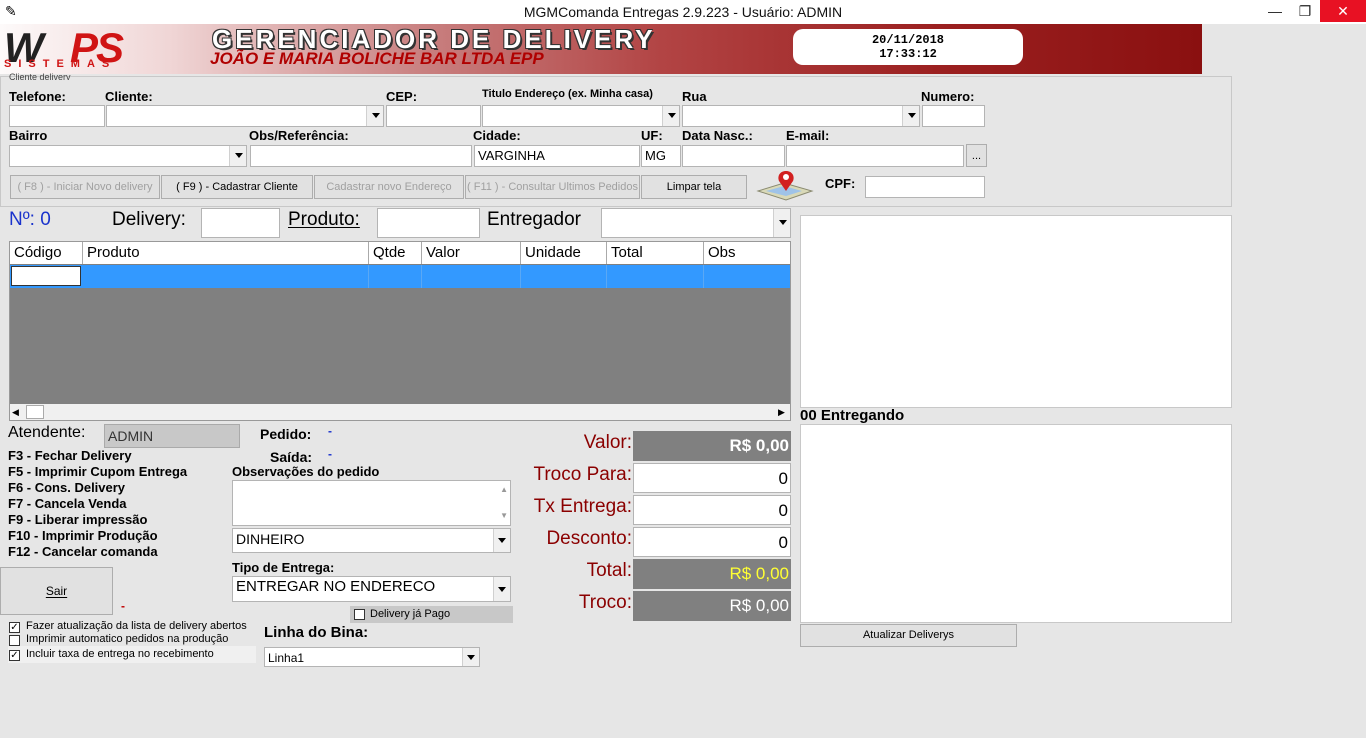 Image resolution: width=1366 pixels, height=738 pixels. I want to click on data-nasc-input, so click(733, 156).